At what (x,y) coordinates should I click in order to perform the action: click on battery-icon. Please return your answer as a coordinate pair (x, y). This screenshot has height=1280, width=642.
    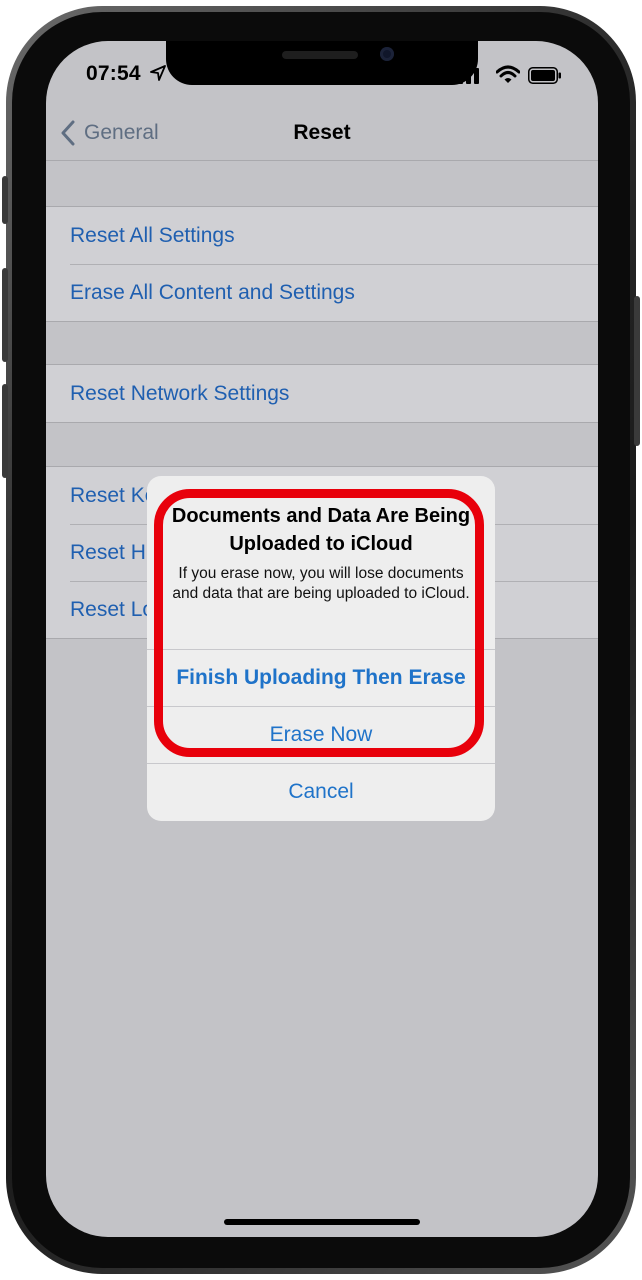
    Looking at the image, I should click on (544, 75).